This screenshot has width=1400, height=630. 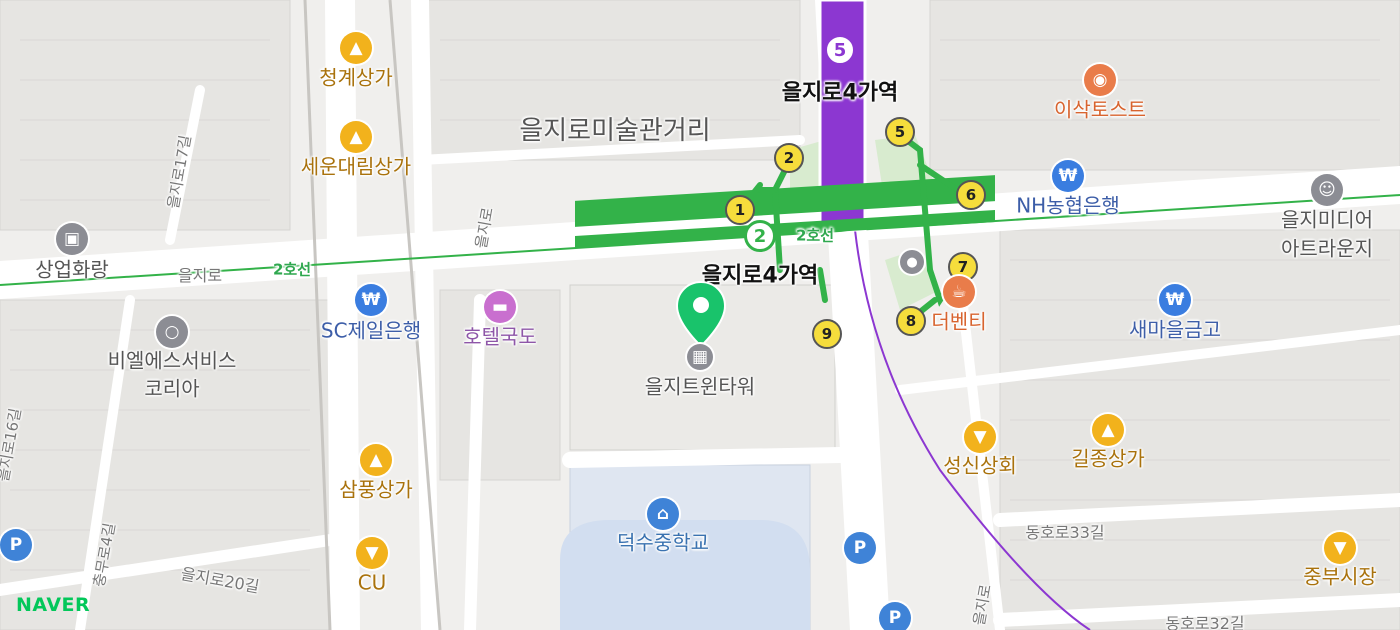 What do you see at coordinates (1205, 621) in the screenshot?
I see `road-label-donghoro32: 동호로32길` at bounding box center [1205, 621].